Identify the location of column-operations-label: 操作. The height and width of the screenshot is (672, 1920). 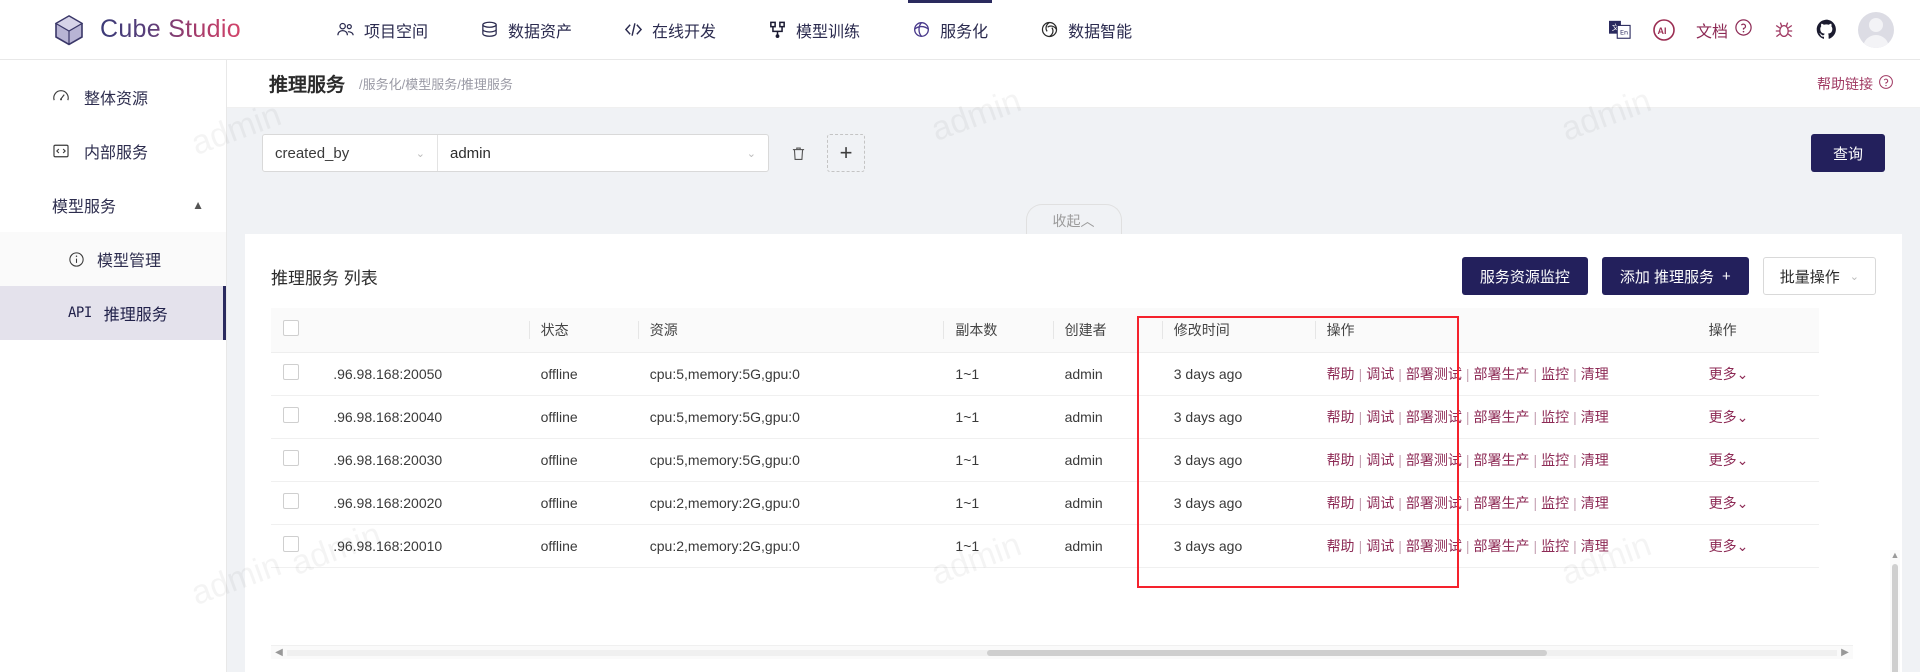
(1340, 329).